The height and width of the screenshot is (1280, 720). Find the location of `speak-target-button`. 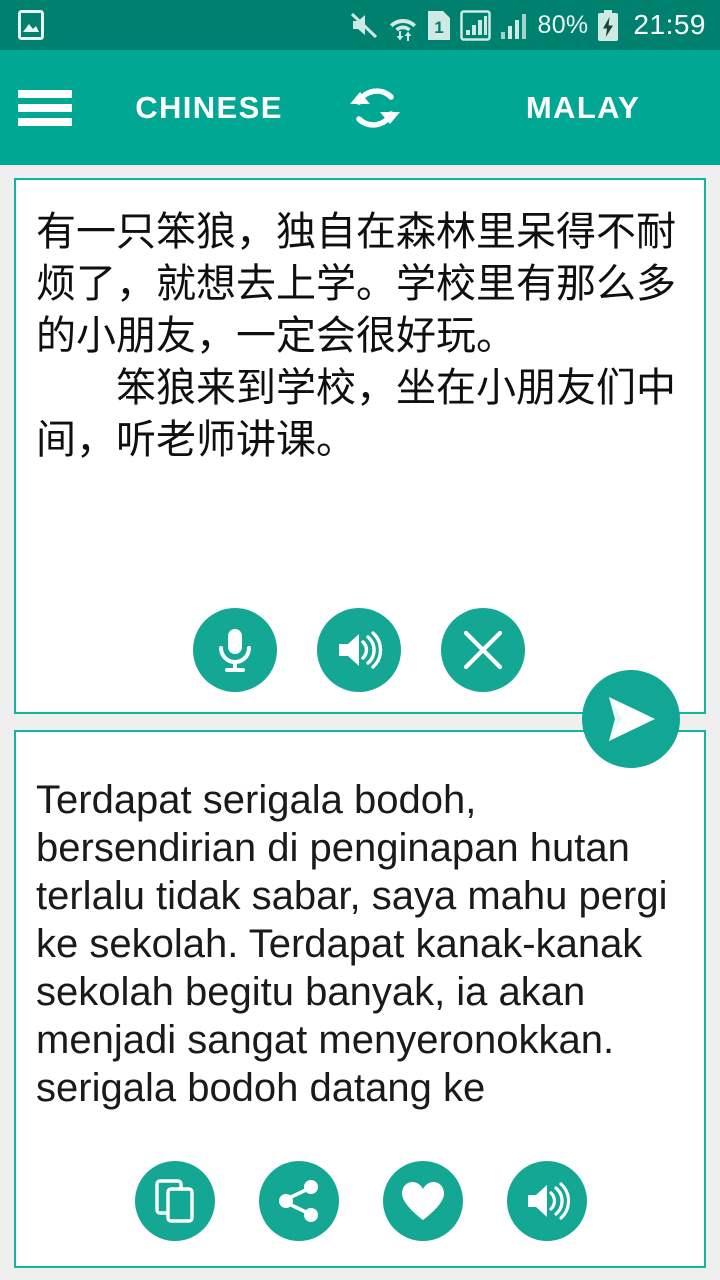

speak-target-button is located at coordinates (547, 1201).